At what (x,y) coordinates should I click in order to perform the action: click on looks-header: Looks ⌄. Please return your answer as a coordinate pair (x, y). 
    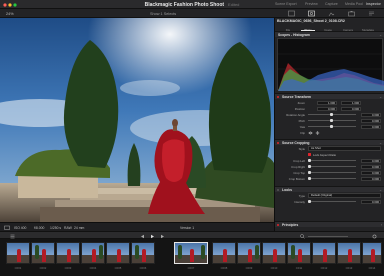
    Looking at the image, I should click on (329, 189).